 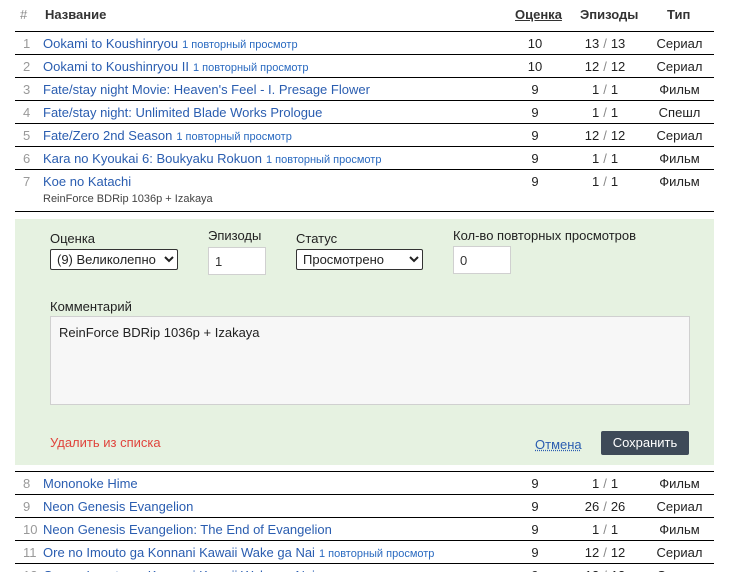 What do you see at coordinates (27, 89) in the screenshot?
I see `row-number-text: 3` at bounding box center [27, 89].